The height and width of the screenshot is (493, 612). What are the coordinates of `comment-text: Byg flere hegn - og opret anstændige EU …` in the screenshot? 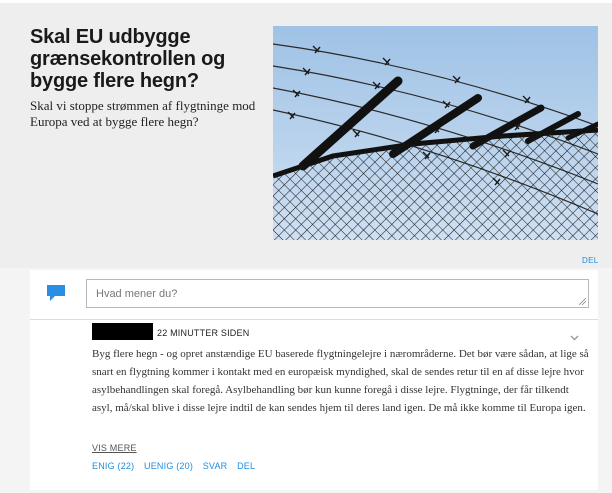 It's located at (340, 381).